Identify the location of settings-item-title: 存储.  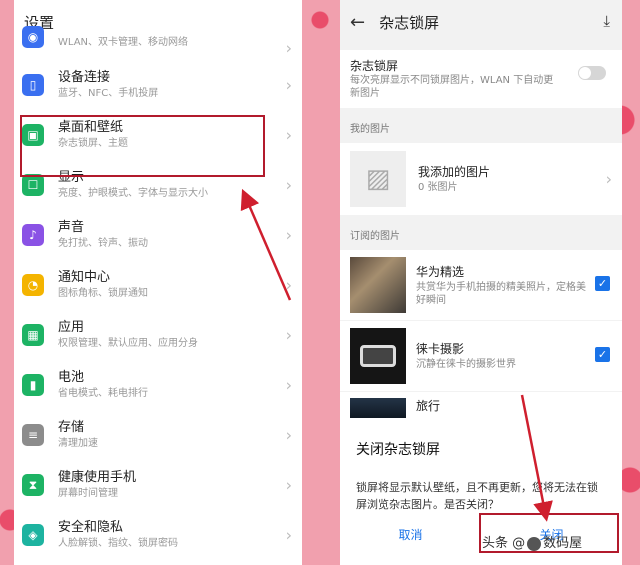
(71, 427).